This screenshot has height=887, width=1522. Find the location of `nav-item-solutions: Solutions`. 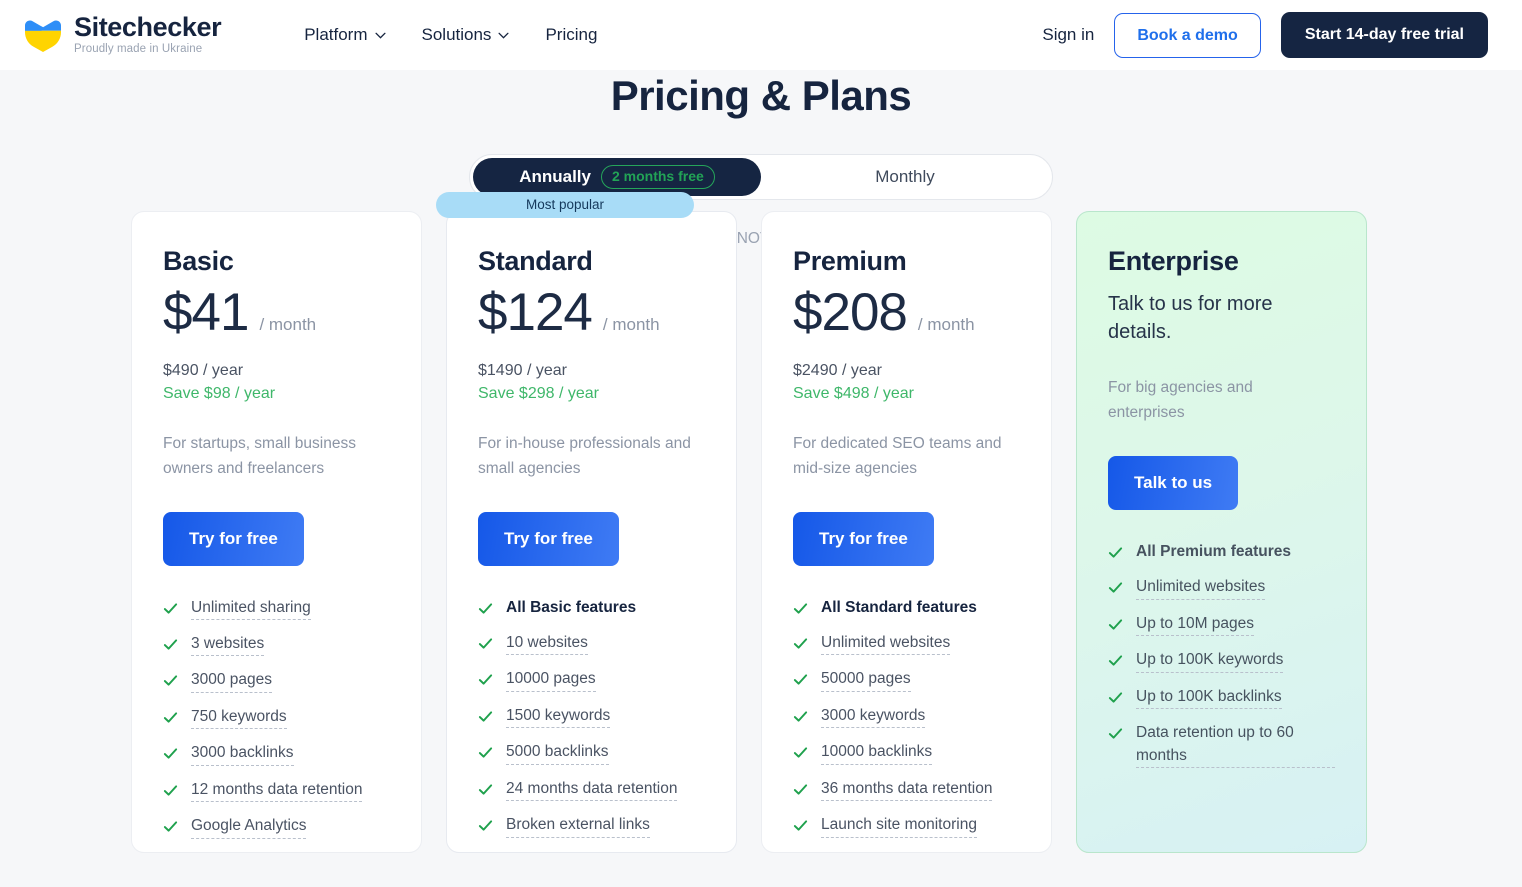

nav-item-solutions: Solutions is located at coordinates (466, 35).